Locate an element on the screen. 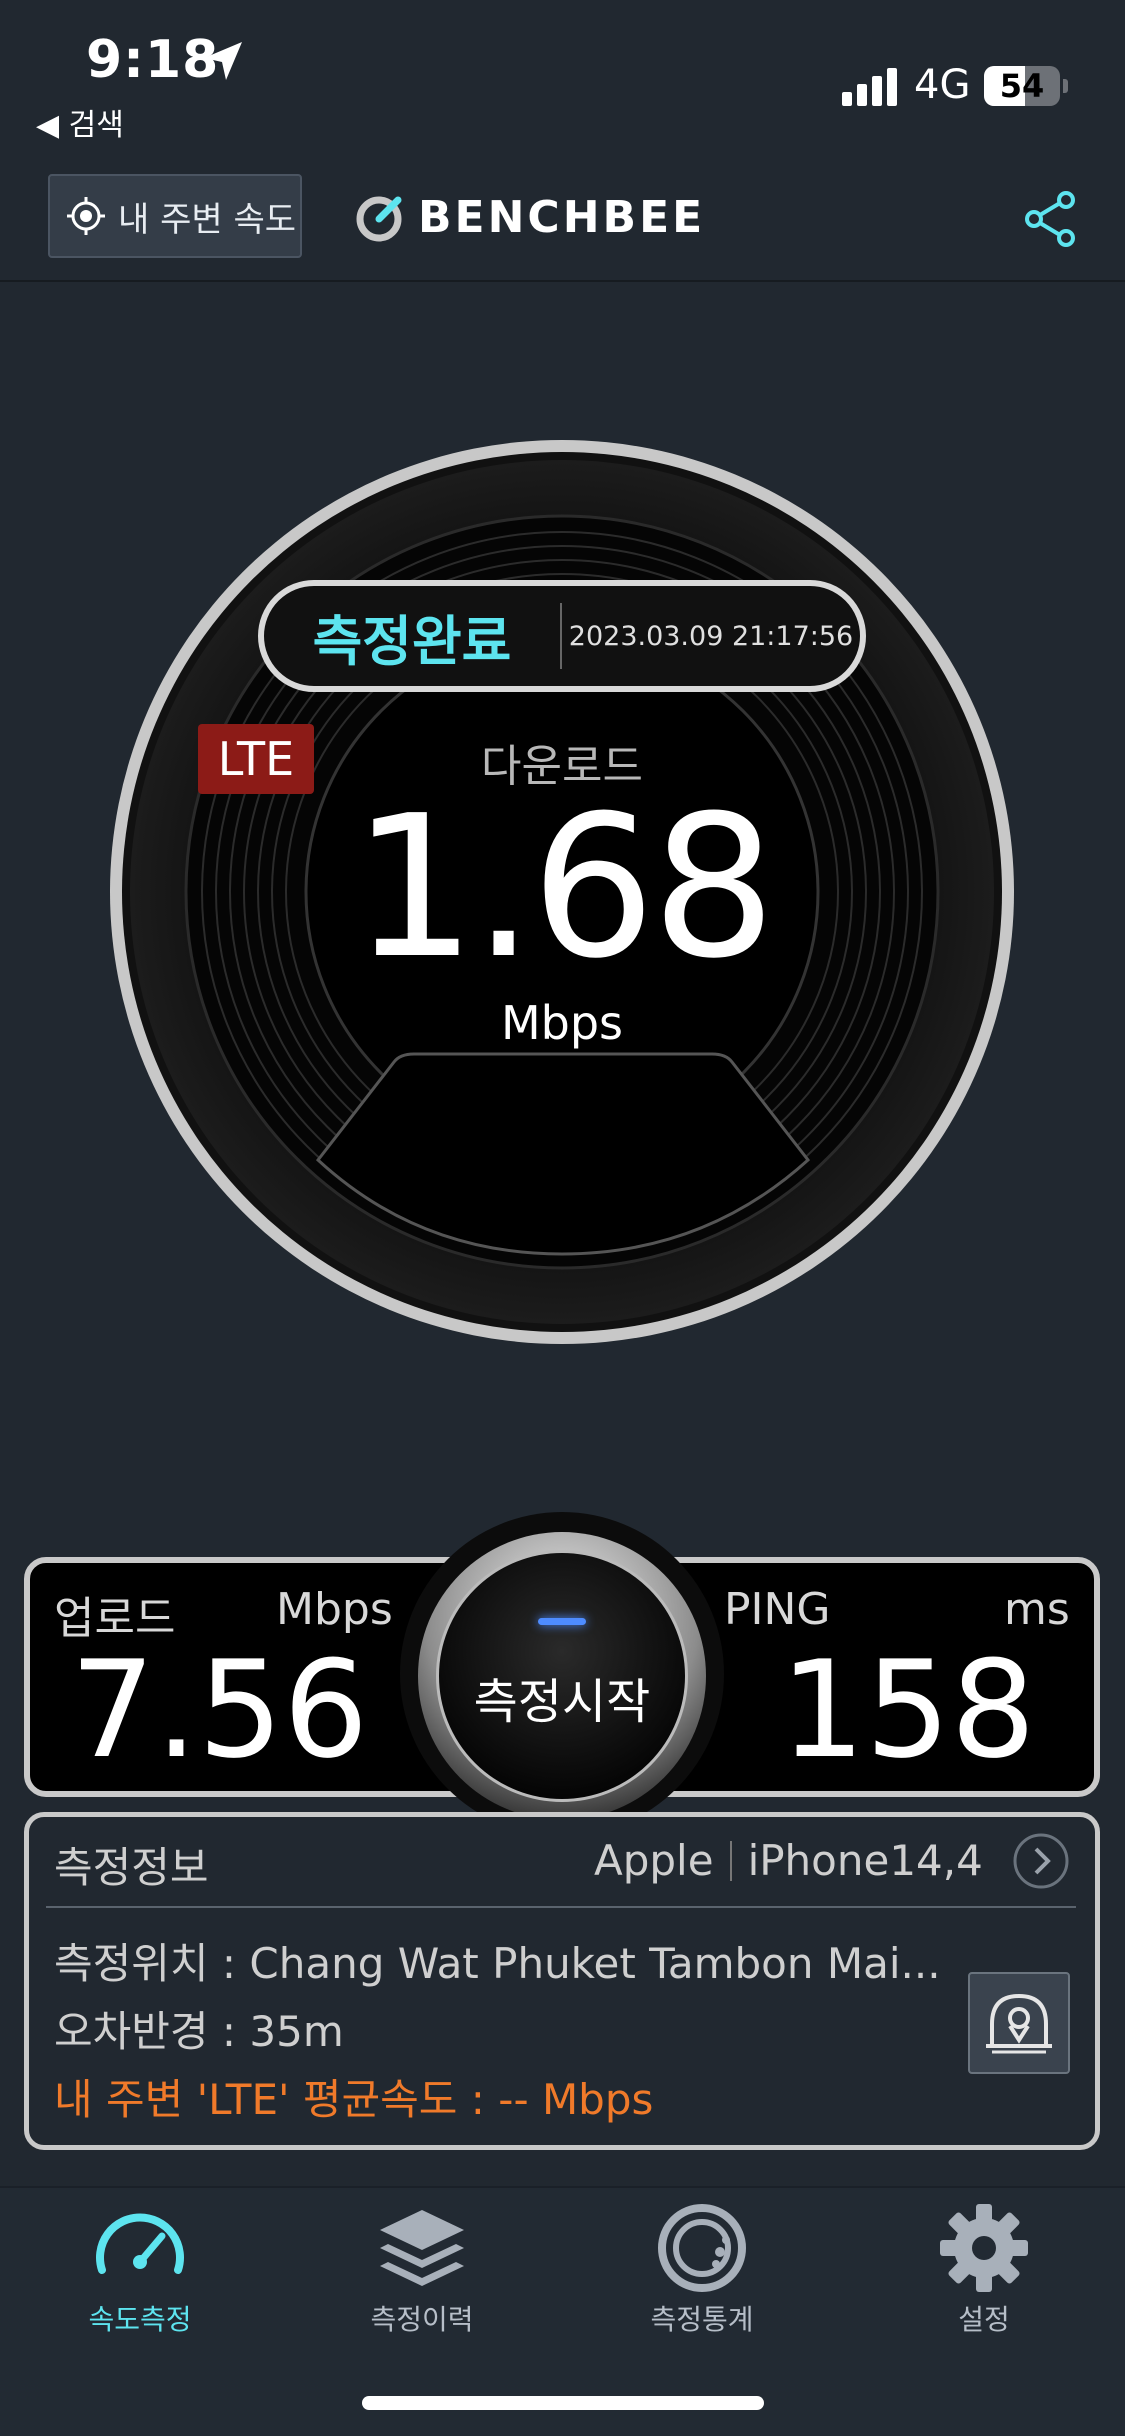 The height and width of the screenshot is (2436, 1125). benchbee-logo: BENCHBEE is located at coordinates (529, 217).